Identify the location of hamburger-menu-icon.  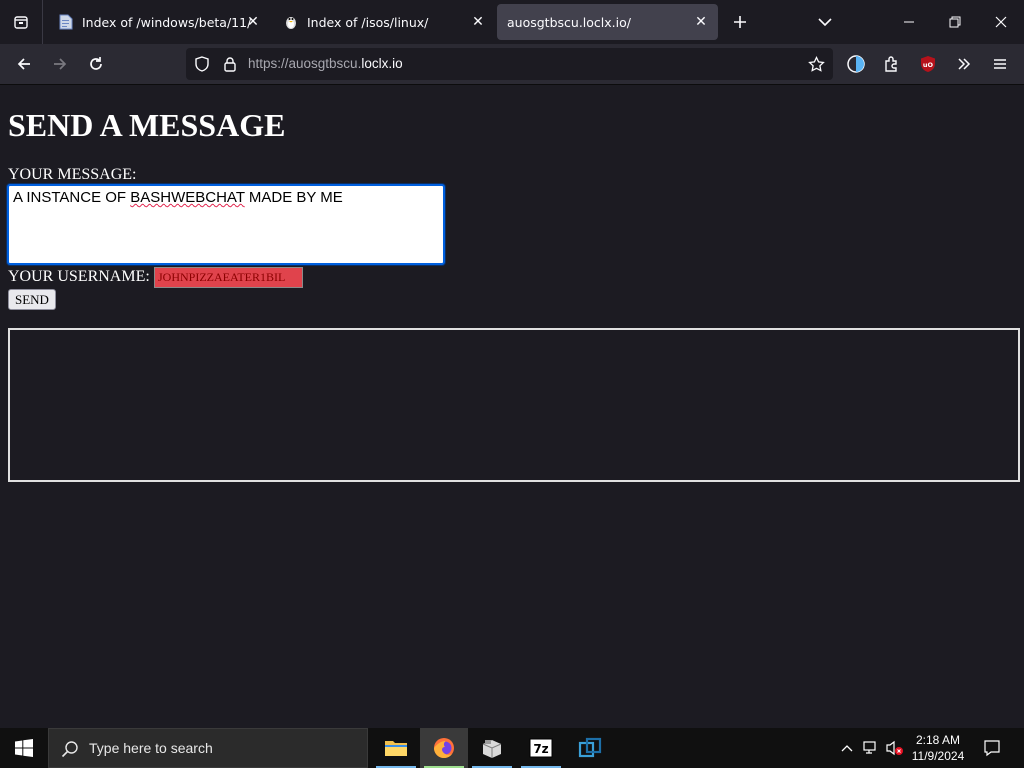
(1000, 64).